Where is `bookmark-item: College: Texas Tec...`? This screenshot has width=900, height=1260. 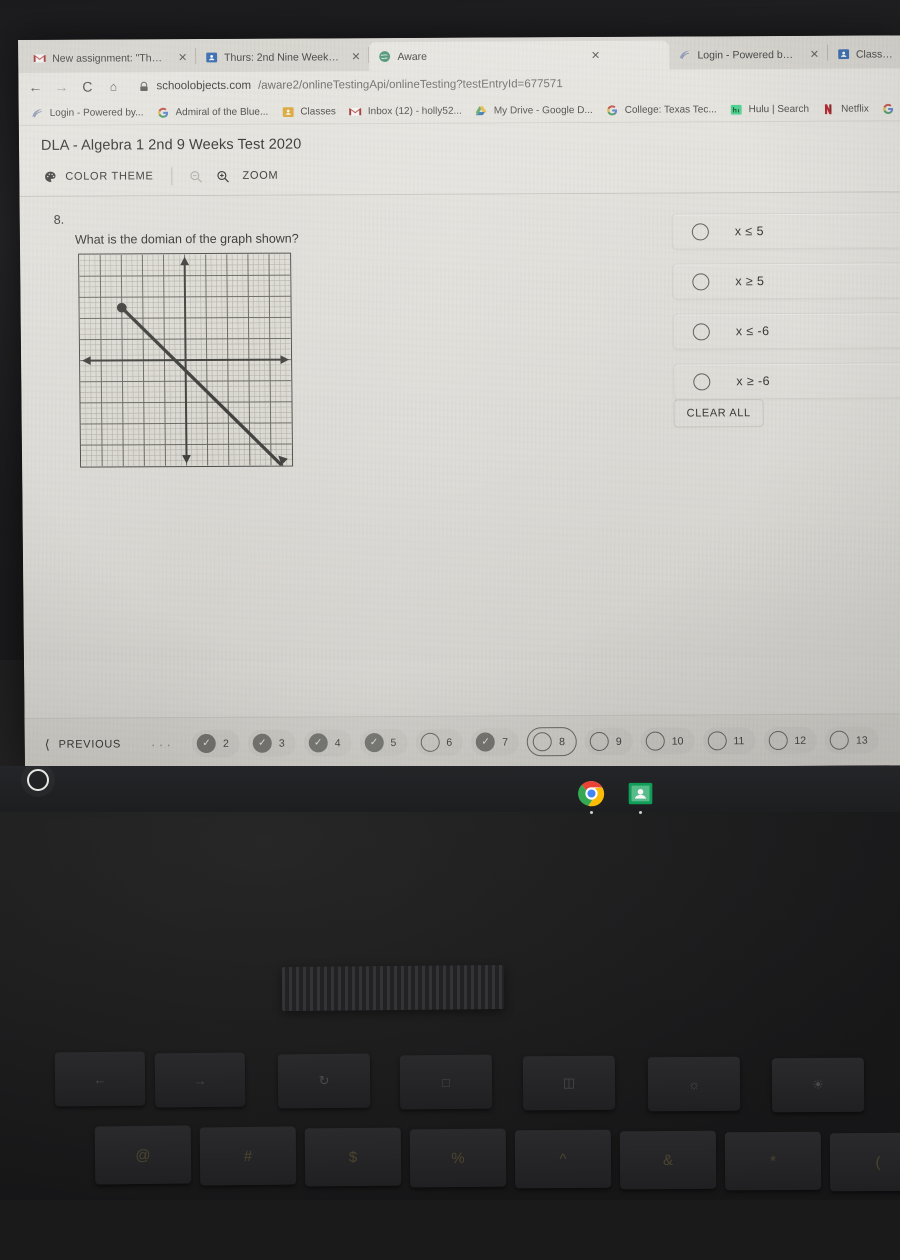 bookmark-item: College: Texas Tec... is located at coordinates (664, 110).